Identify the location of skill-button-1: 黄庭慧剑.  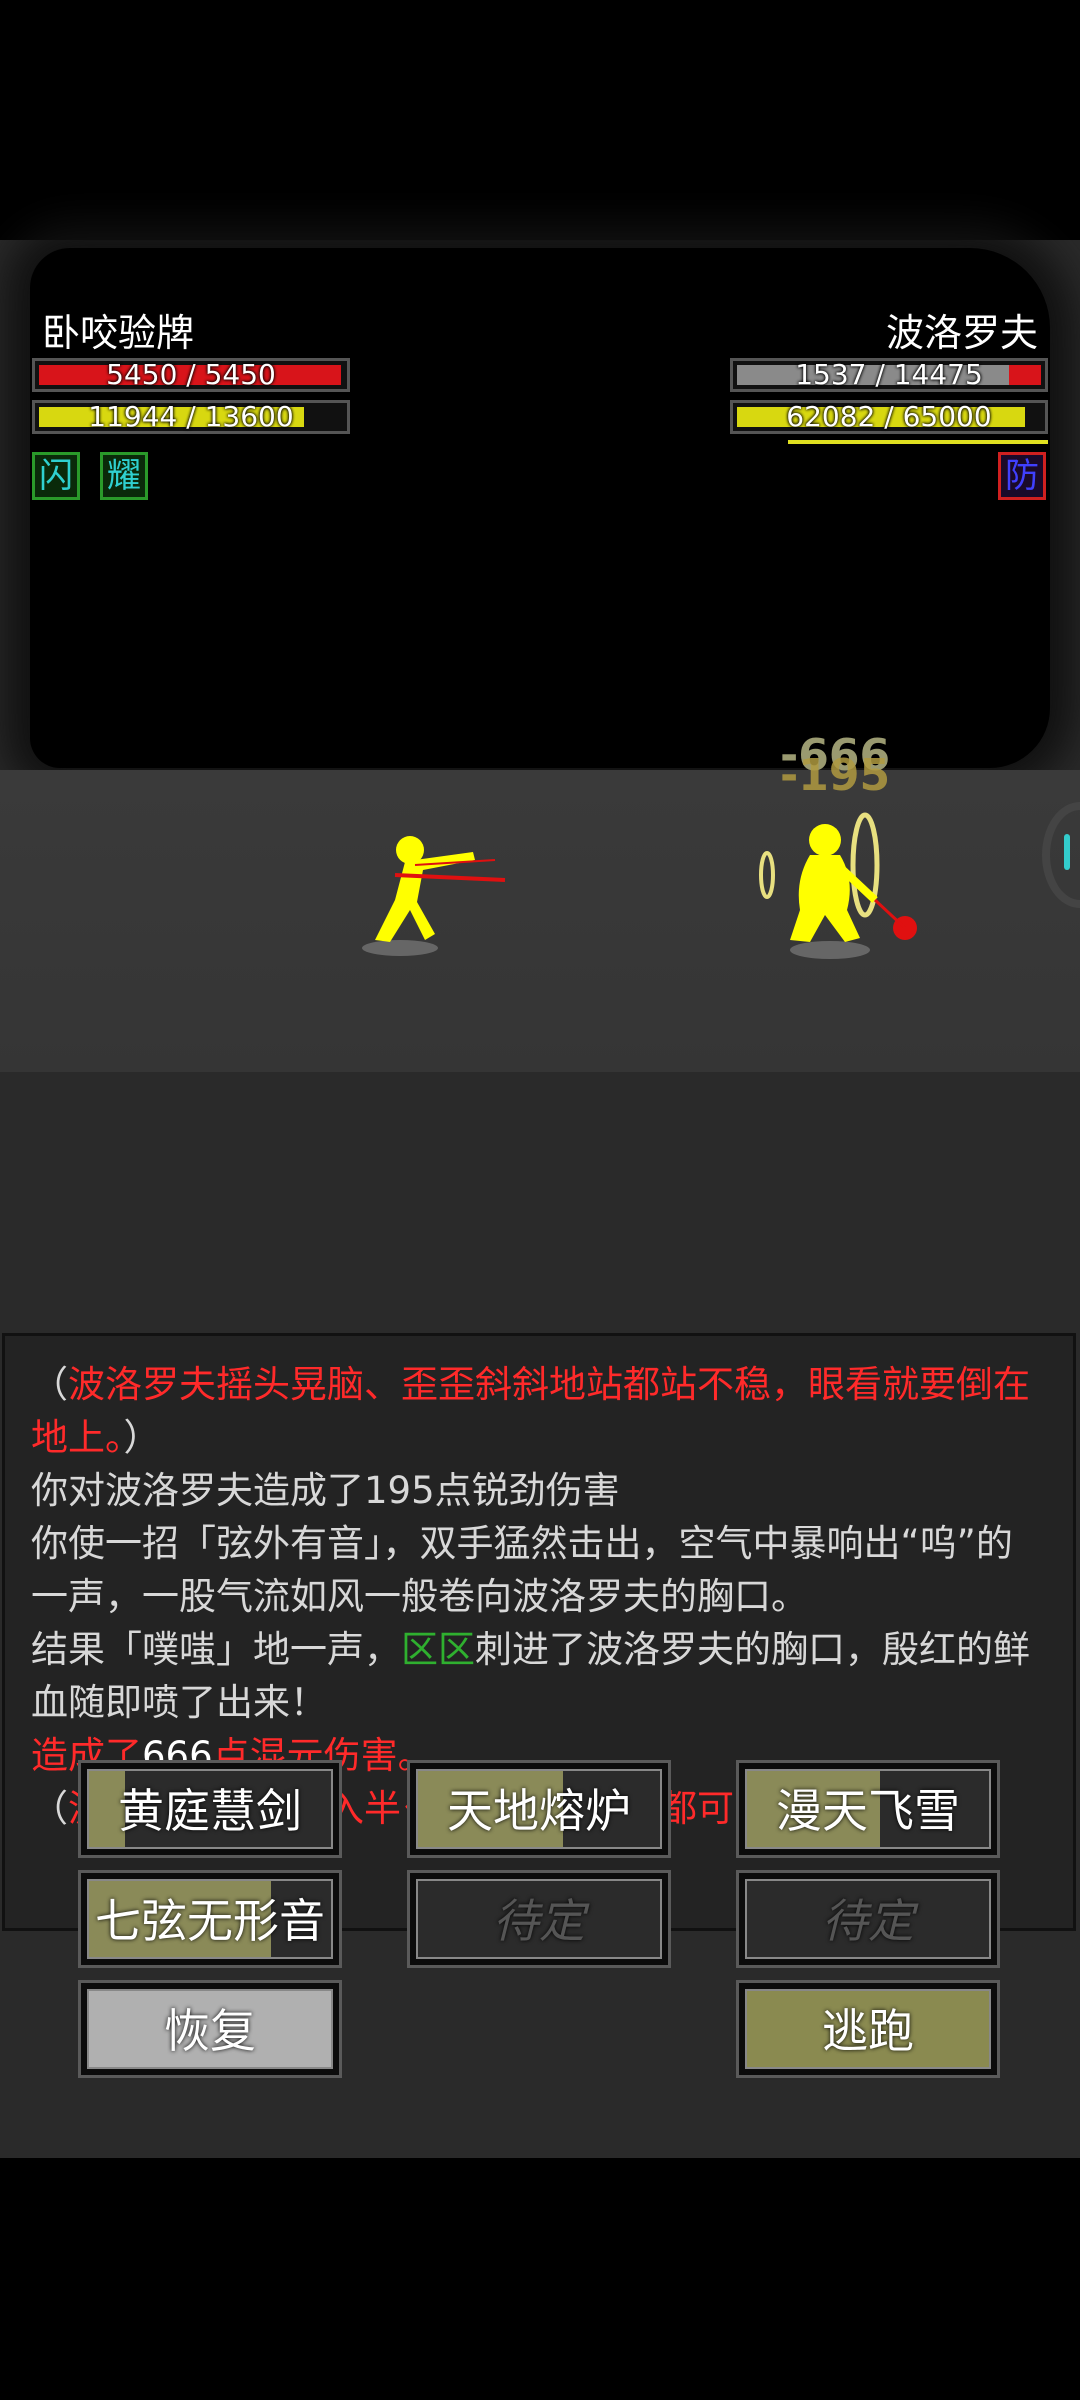
(210, 1809).